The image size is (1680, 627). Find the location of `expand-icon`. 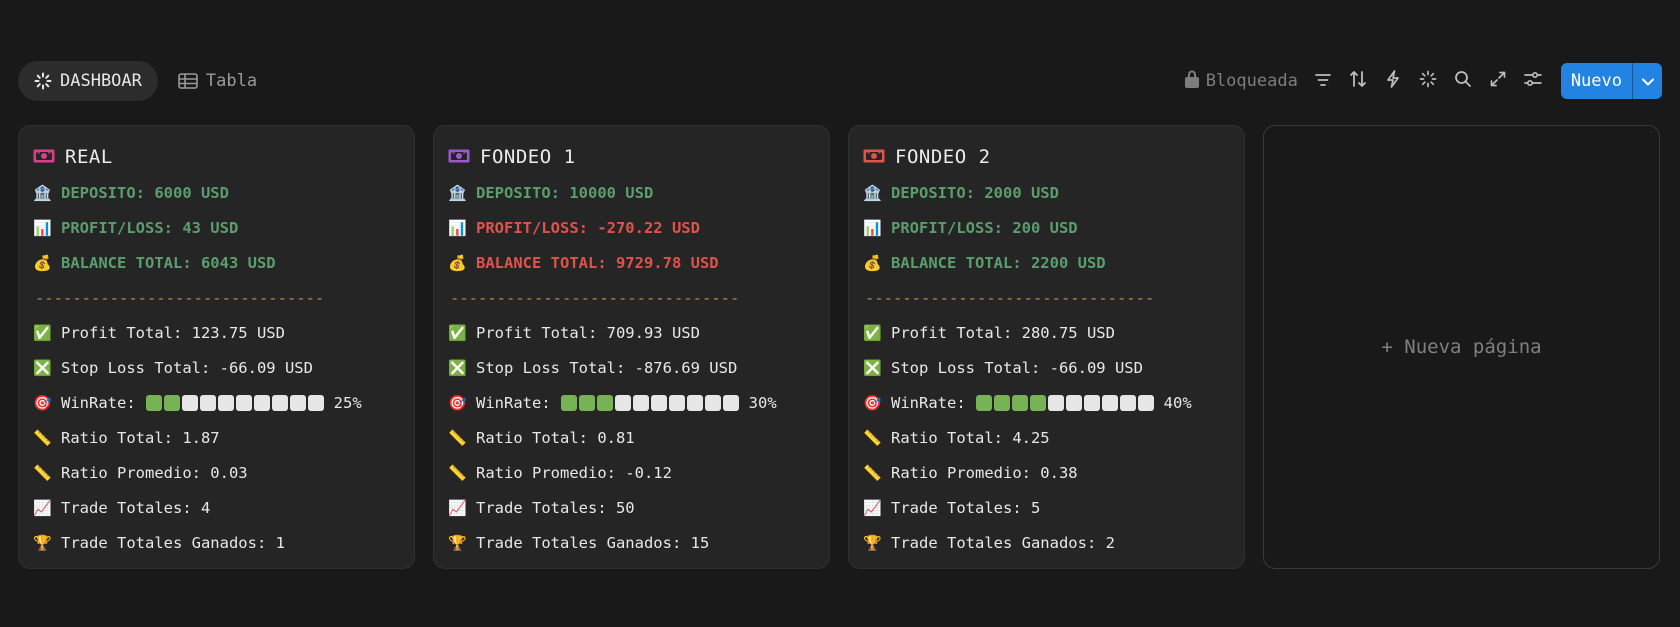

expand-icon is located at coordinates (1498, 81).